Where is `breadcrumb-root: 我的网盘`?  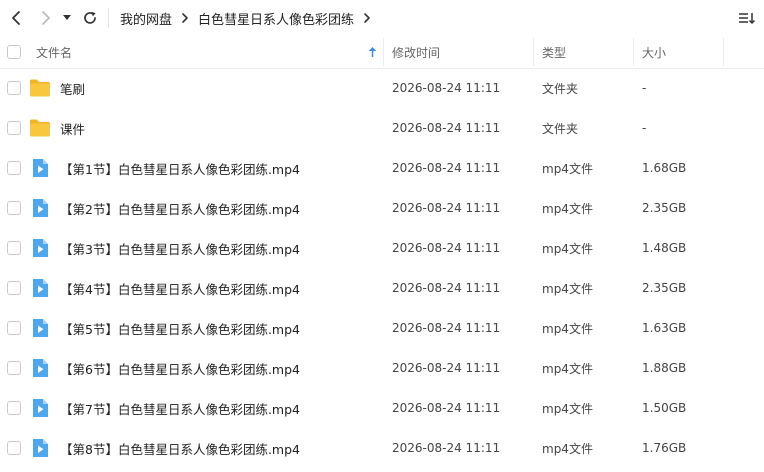
breadcrumb-root: 我的网盘 is located at coordinates (146, 18).